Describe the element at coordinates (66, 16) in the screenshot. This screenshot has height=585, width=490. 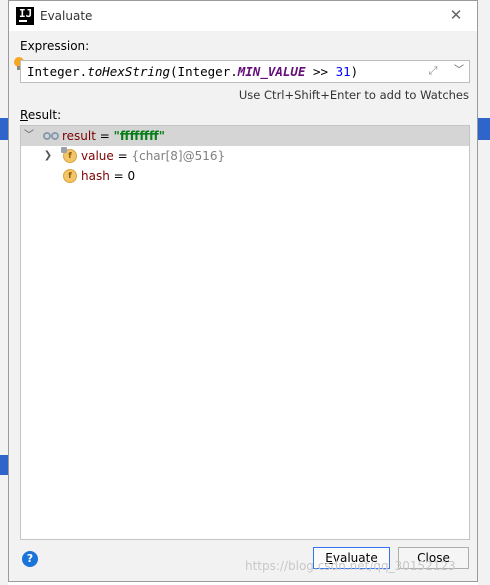
I see `dialog-title: Evaluate` at that location.